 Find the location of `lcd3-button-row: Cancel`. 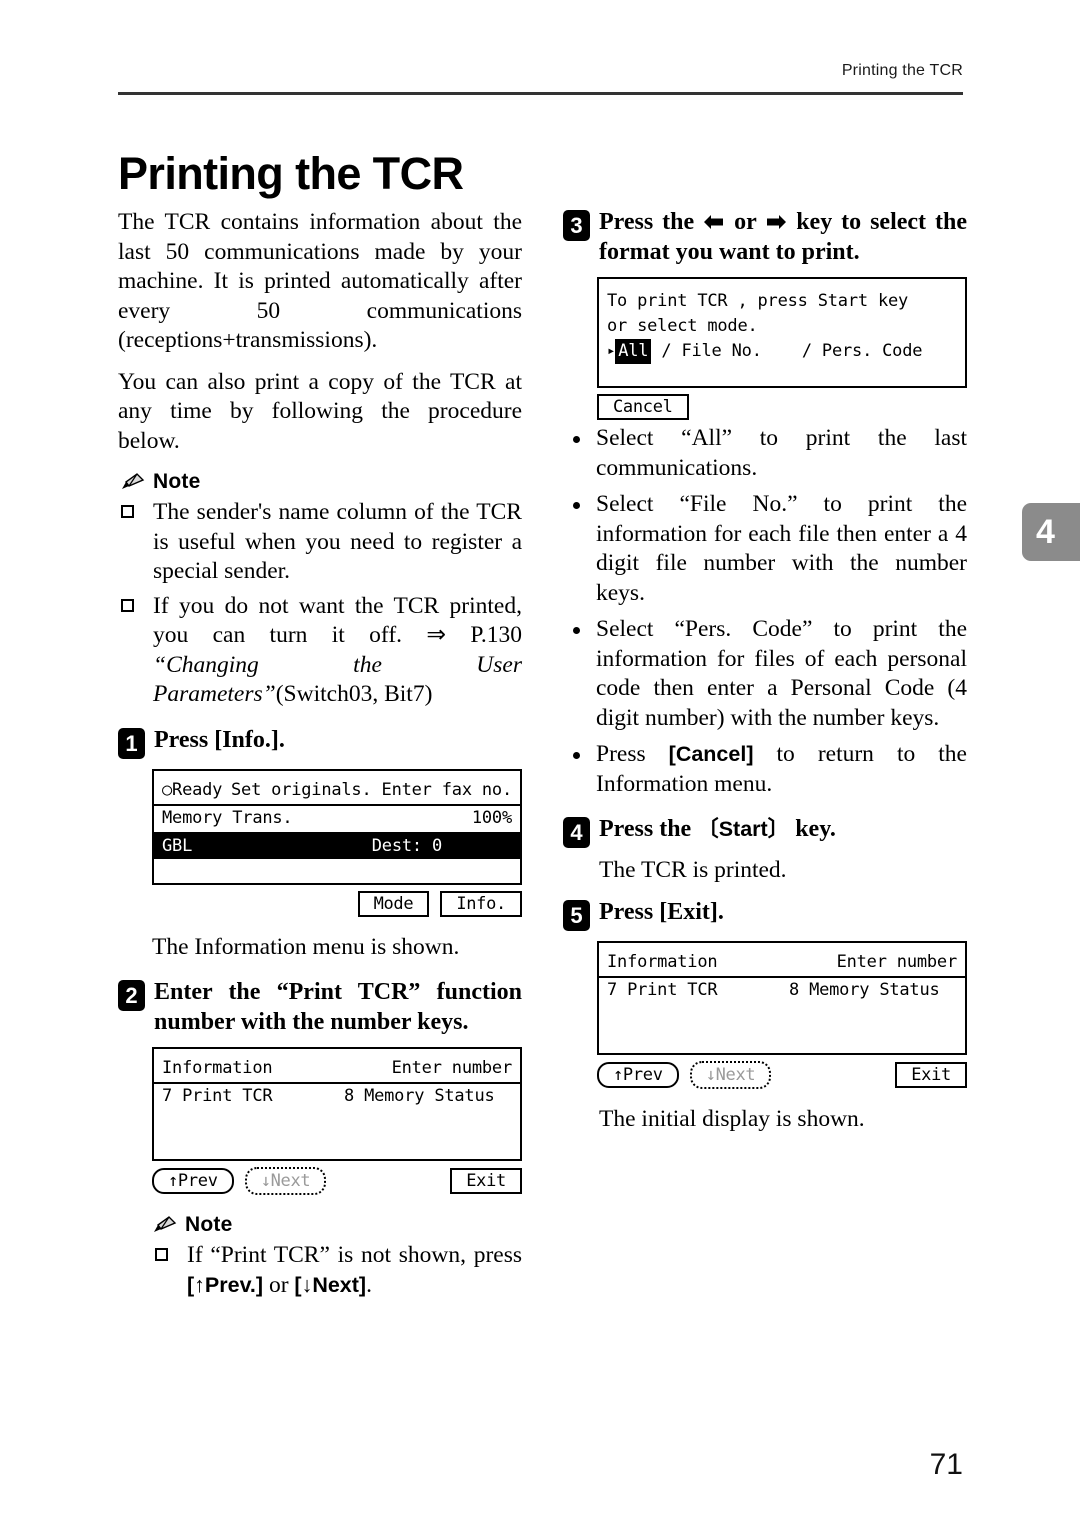

lcd3-button-row: Cancel is located at coordinates (782, 407).